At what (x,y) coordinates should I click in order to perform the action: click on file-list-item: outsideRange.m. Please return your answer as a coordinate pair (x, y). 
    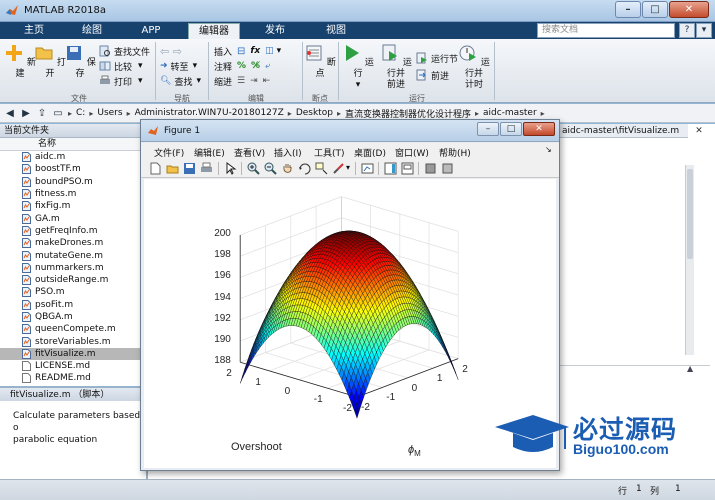
    Looking at the image, I should click on (73, 280).